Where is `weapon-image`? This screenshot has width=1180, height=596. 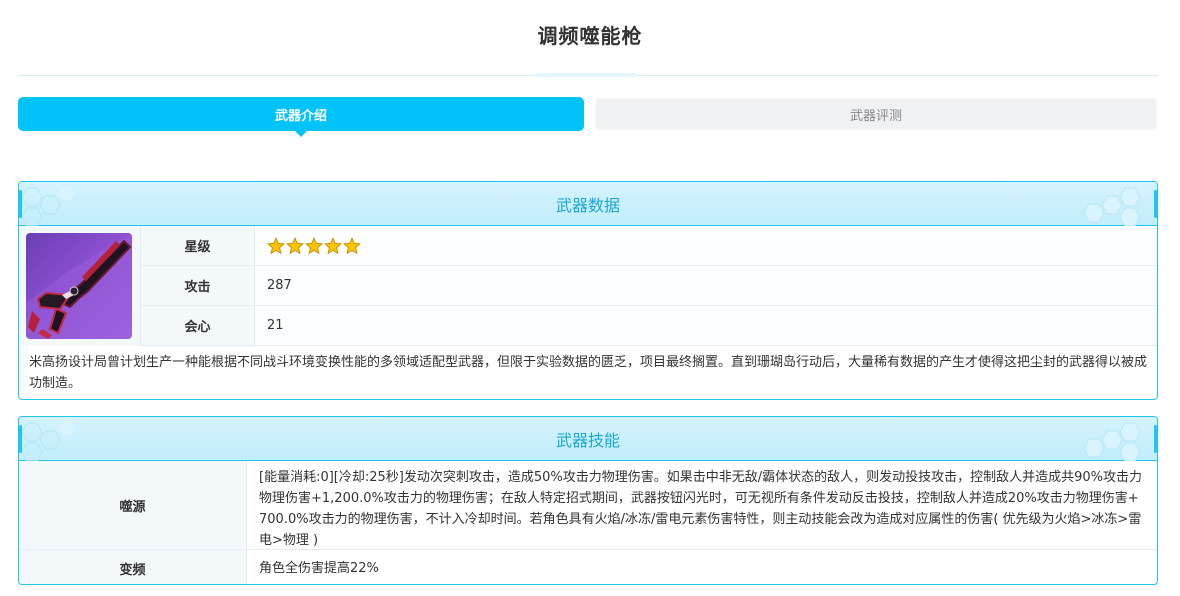 weapon-image is located at coordinates (79, 286).